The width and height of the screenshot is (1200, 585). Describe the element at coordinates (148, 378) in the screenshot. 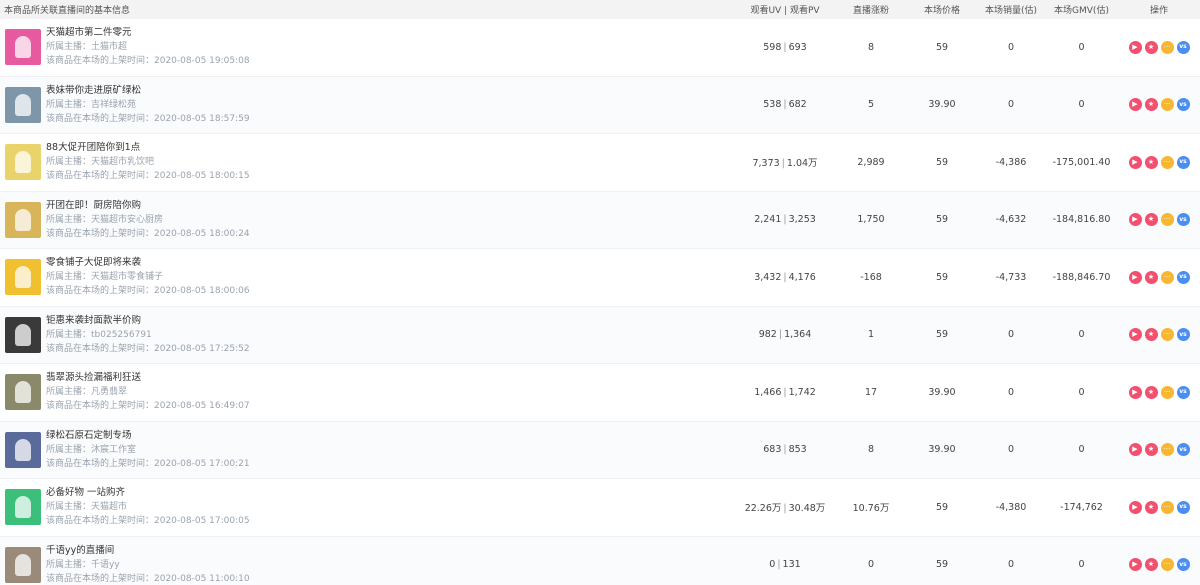

I see `room-title: 翡翠源头捡漏福利狂送` at that location.